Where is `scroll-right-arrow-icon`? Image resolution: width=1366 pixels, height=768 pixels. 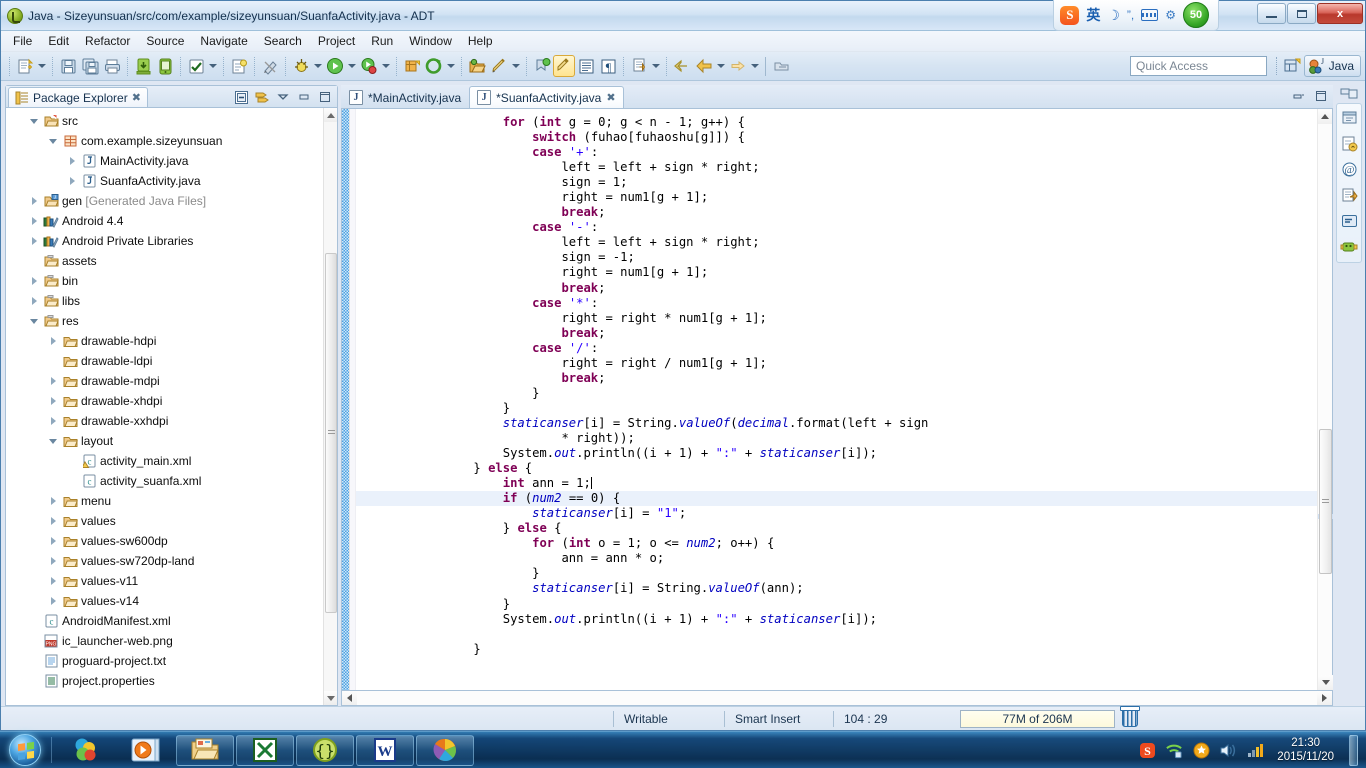
scroll-right-arrow-icon is located at coordinates (1324, 698).